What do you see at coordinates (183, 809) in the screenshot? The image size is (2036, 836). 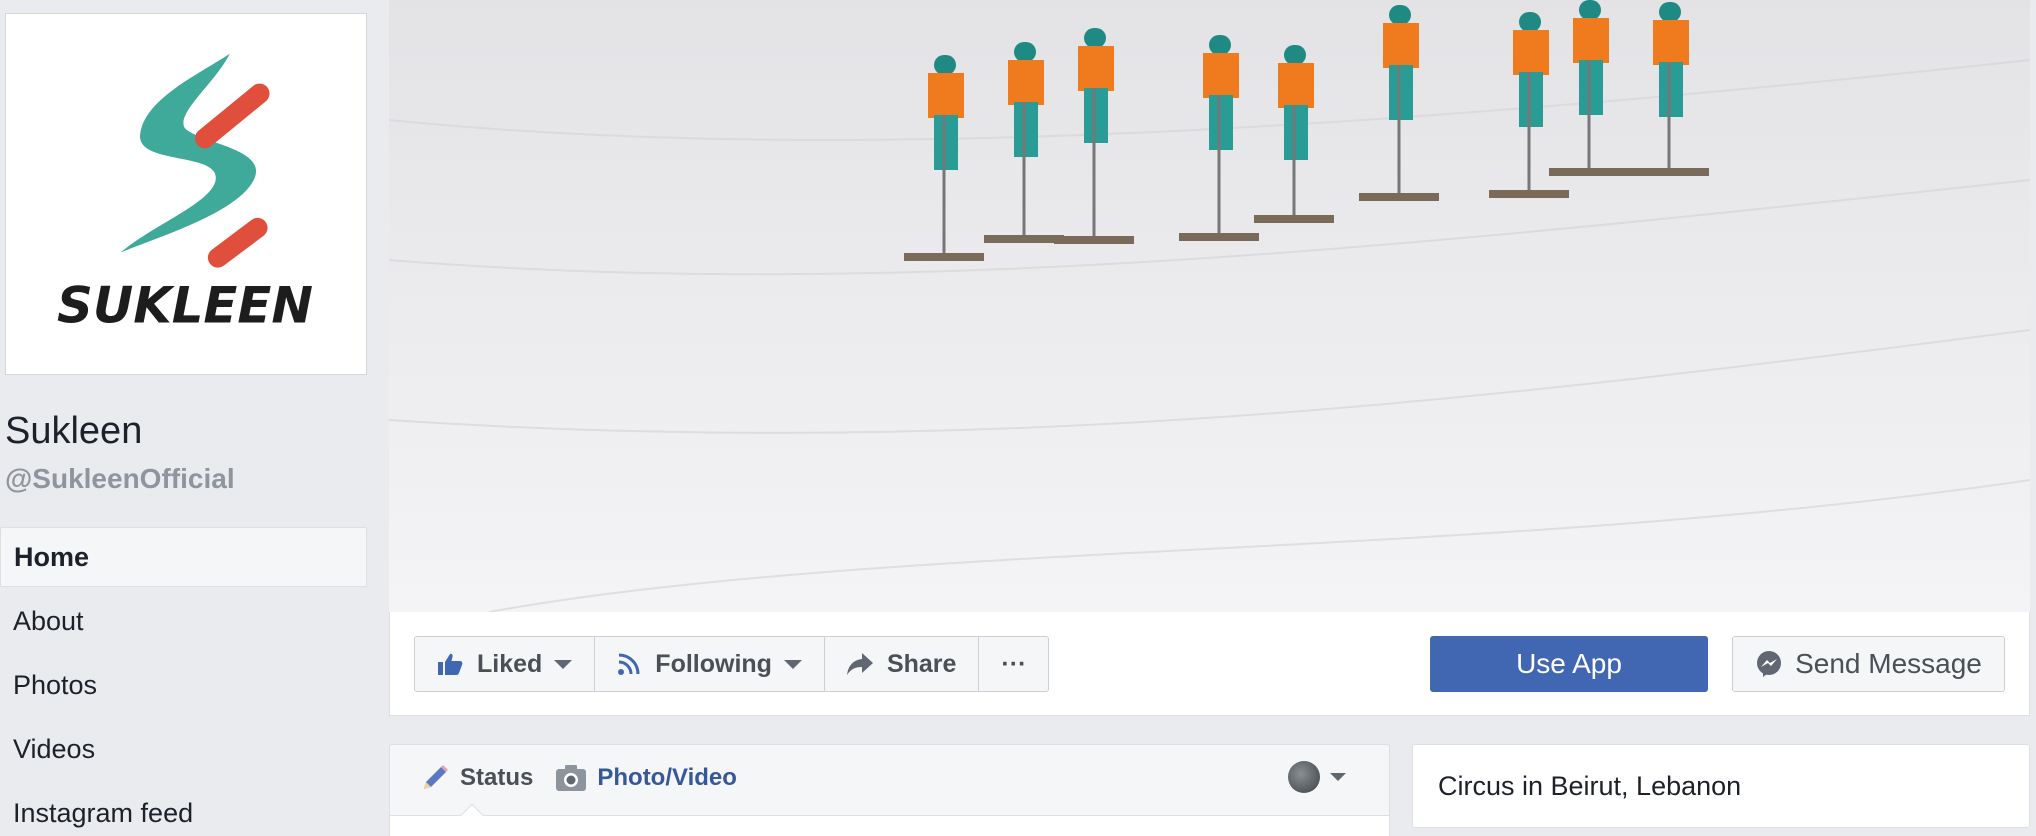 I see `sidebar-item-instagram-feed: Instagram feed` at bounding box center [183, 809].